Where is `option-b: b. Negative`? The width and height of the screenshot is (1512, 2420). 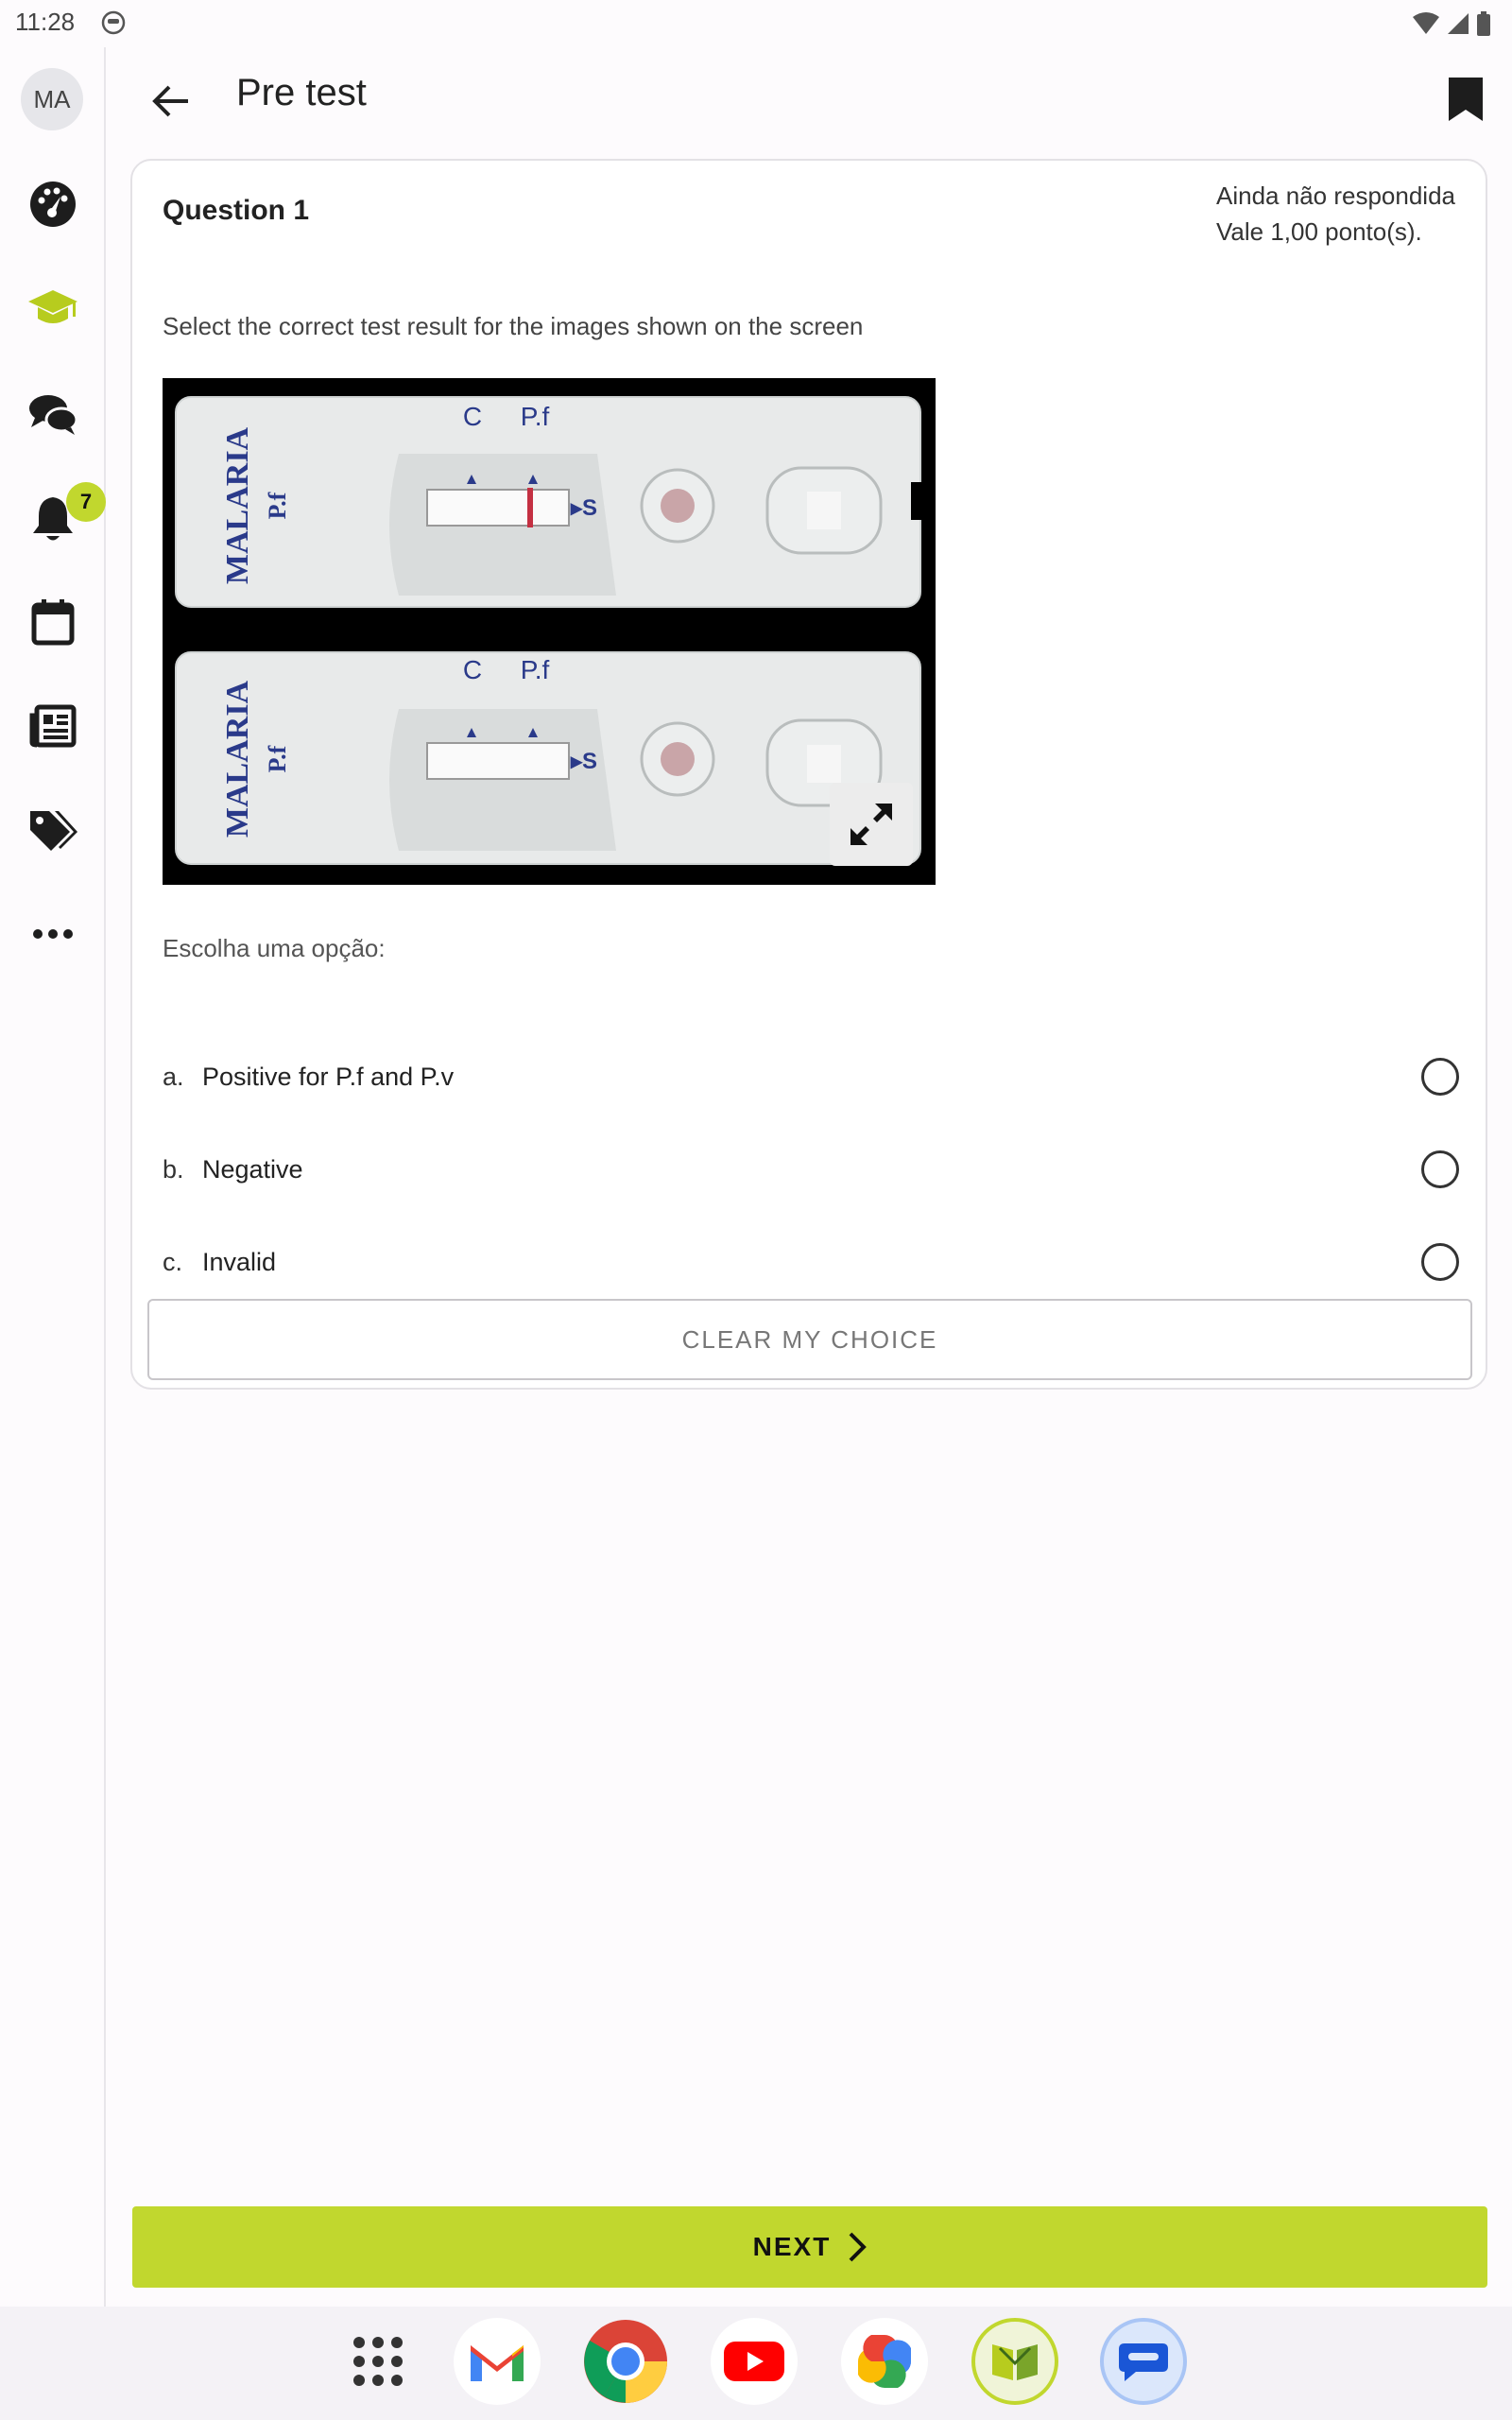 option-b: b. Negative is located at coordinates (811, 1169).